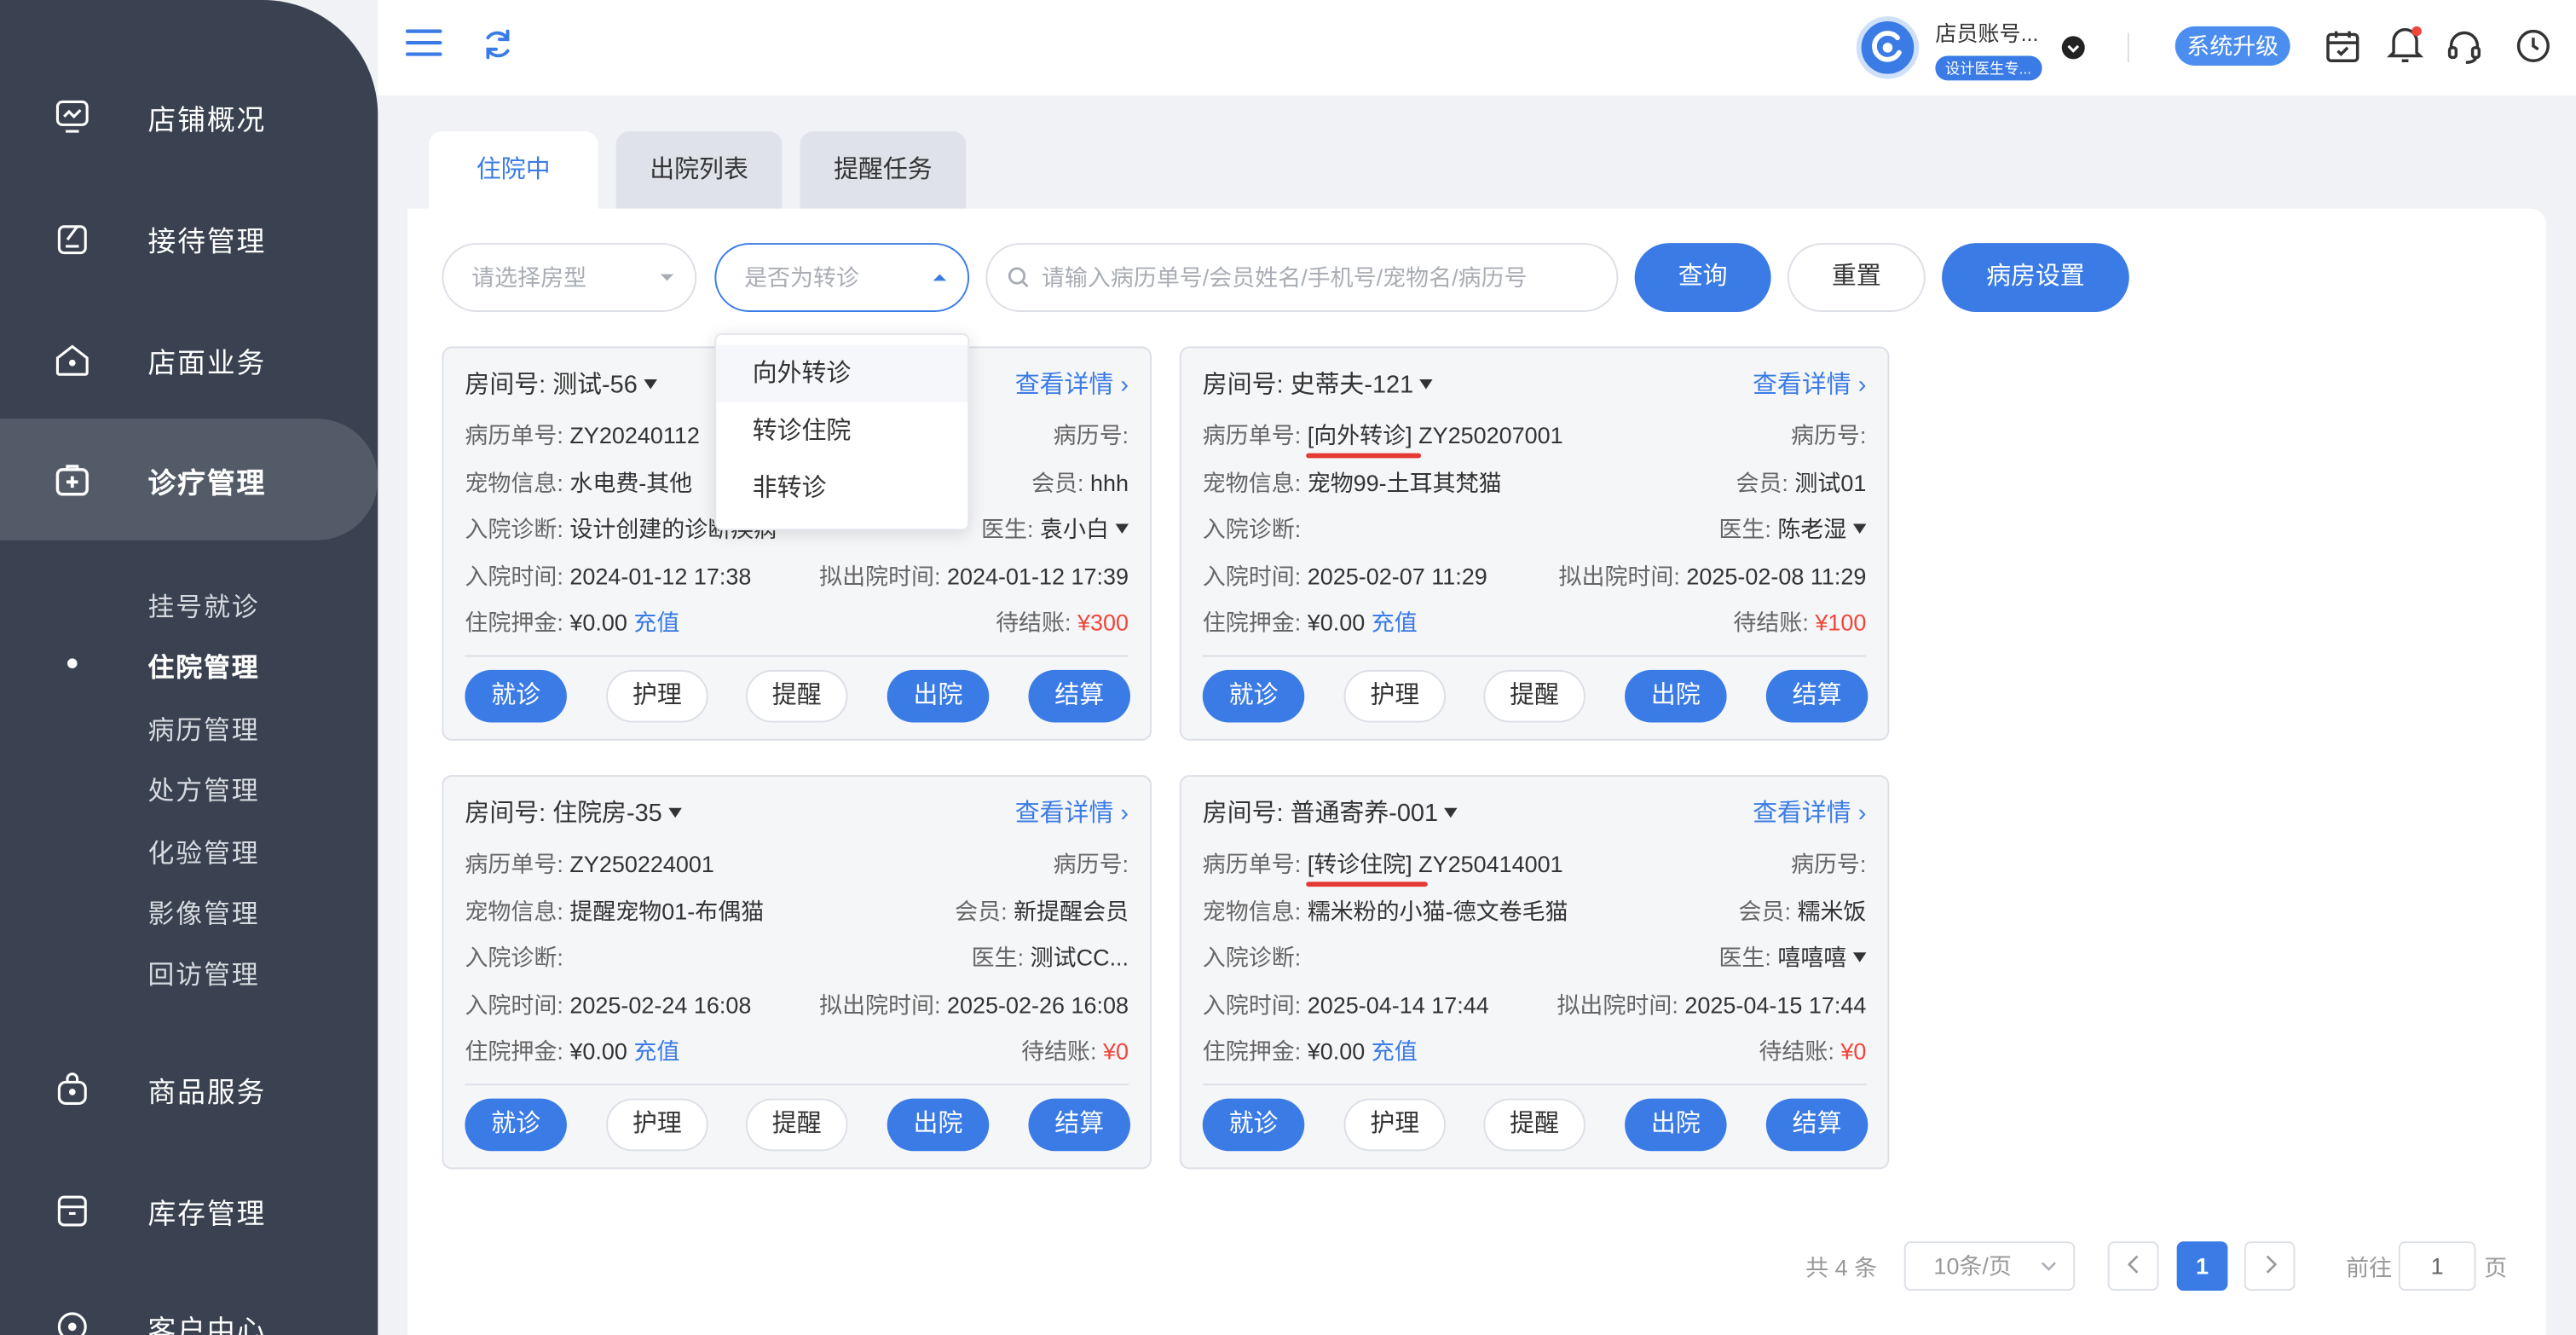 This screenshot has height=1335, width=2576. What do you see at coordinates (801, 277) in the screenshot?
I see `transfer-placeholder: 是否为转诊` at bounding box center [801, 277].